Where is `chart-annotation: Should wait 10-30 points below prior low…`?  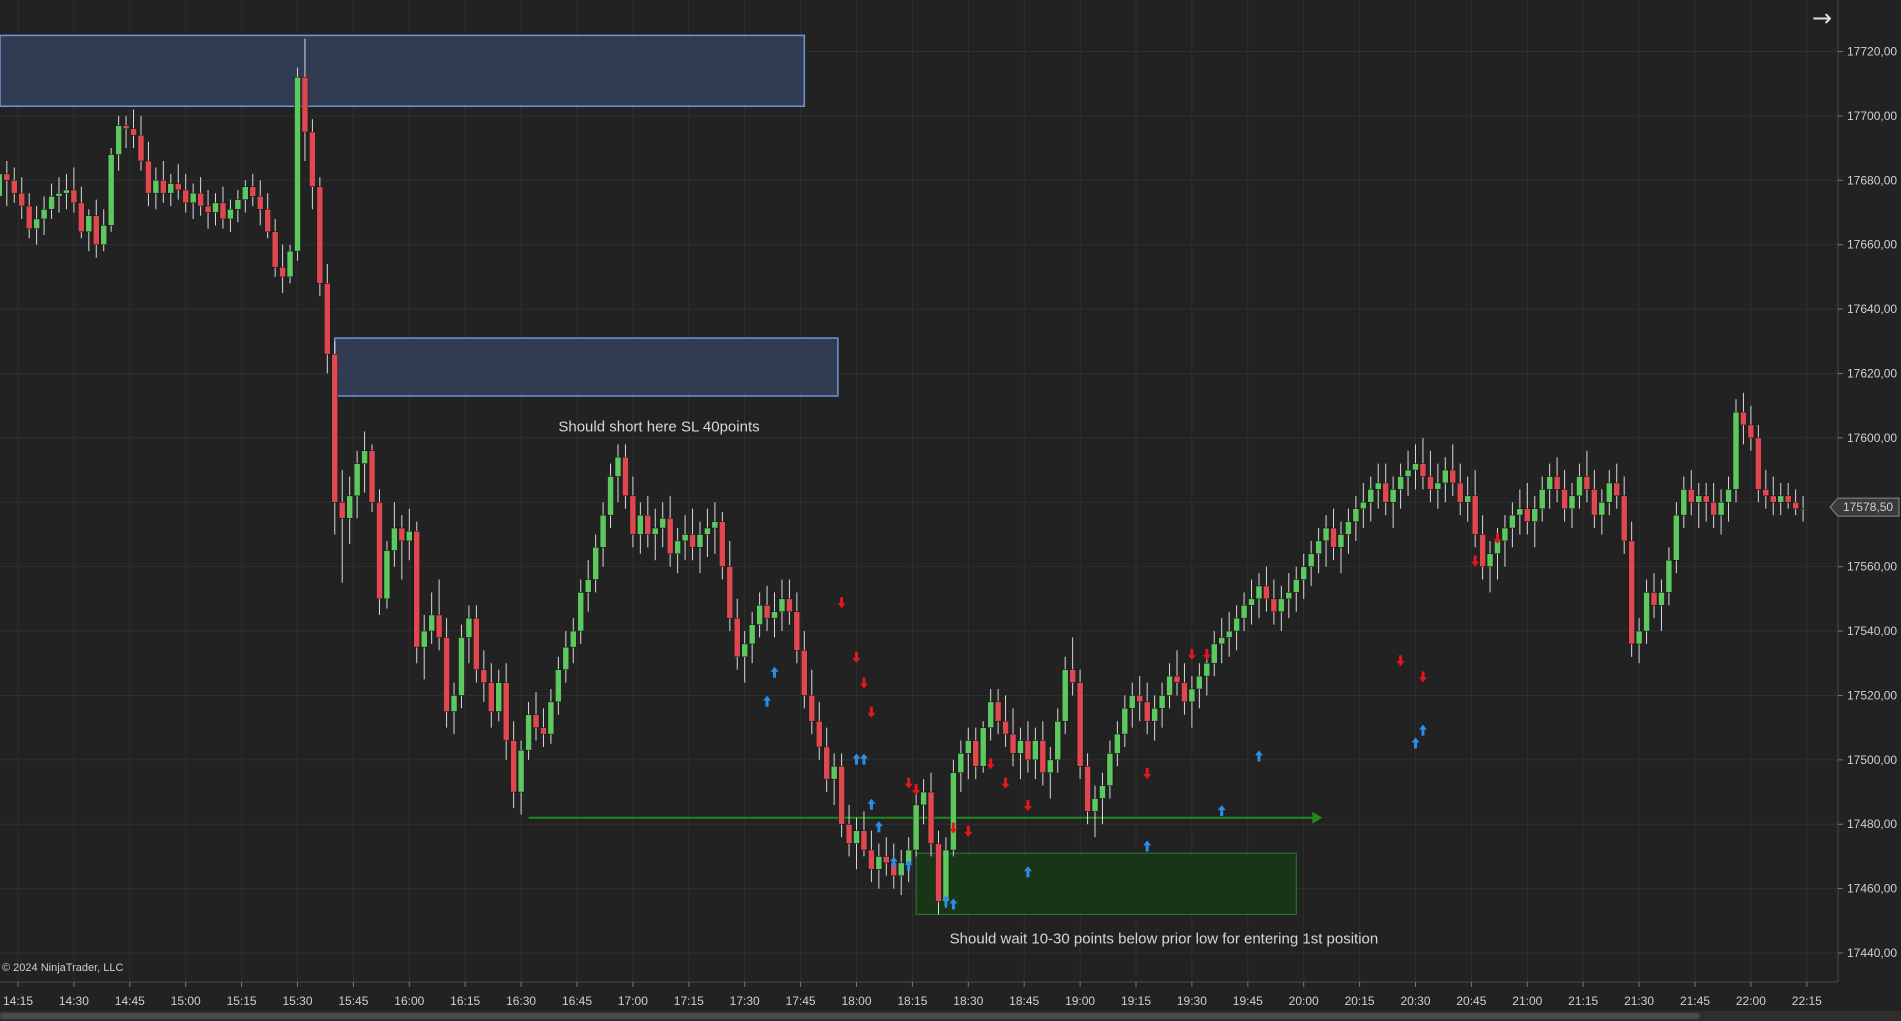 chart-annotation: Should wait 10-30 points below prior low… is located at coordinates (1164, 938).